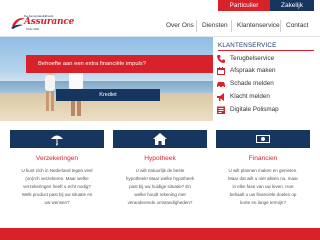 Image resolution: width=320 pixels, height=240 pixels. I want to click on folder-icon, so click(221, 110).